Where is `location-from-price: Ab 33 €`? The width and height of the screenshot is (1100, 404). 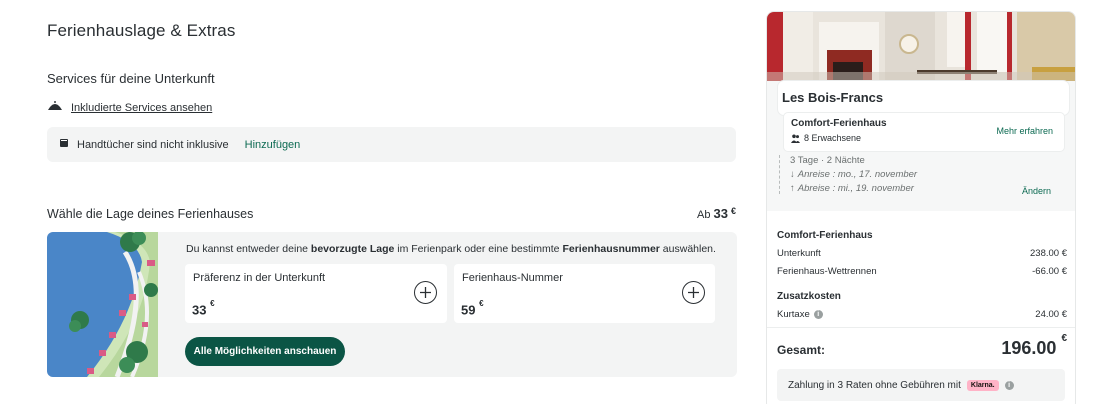 location-from-price: Ab 33 € is located at coordinates (716, 213).